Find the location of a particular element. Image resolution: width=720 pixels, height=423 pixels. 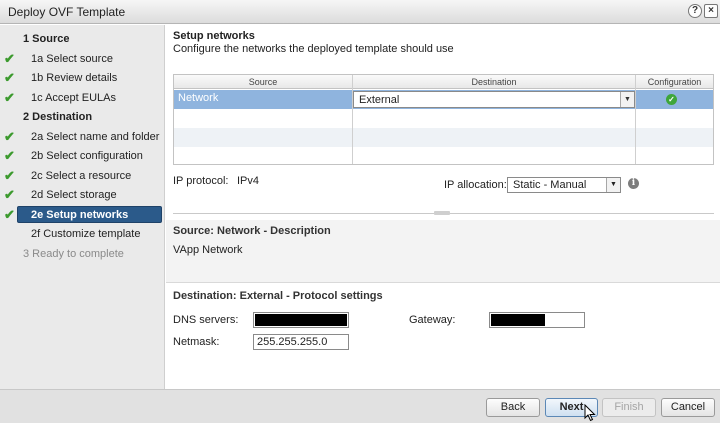

window-title: Deploy OVF Template is located at coordinates (67, 12).